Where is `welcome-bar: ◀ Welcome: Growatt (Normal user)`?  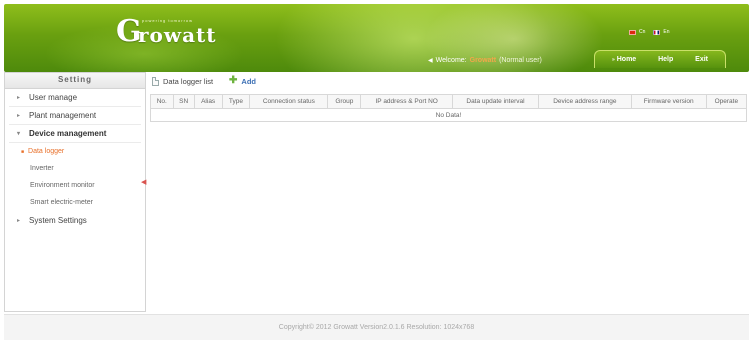
welcome-bar: ◀ Welcome: Growatt (Normal user) is located at coordinates (485, 60).